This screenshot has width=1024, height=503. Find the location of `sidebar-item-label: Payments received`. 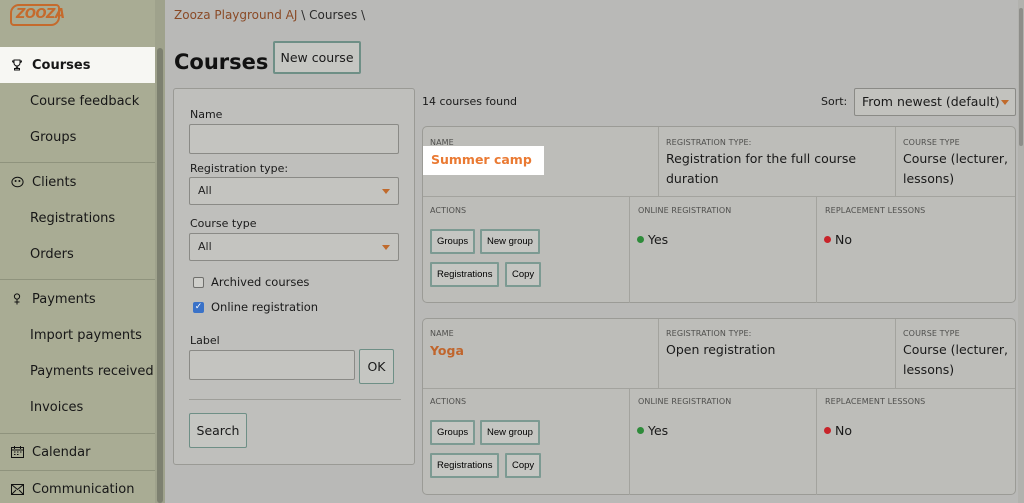

sidebar-item-label: Payments received is located at coordinates (92, 371).